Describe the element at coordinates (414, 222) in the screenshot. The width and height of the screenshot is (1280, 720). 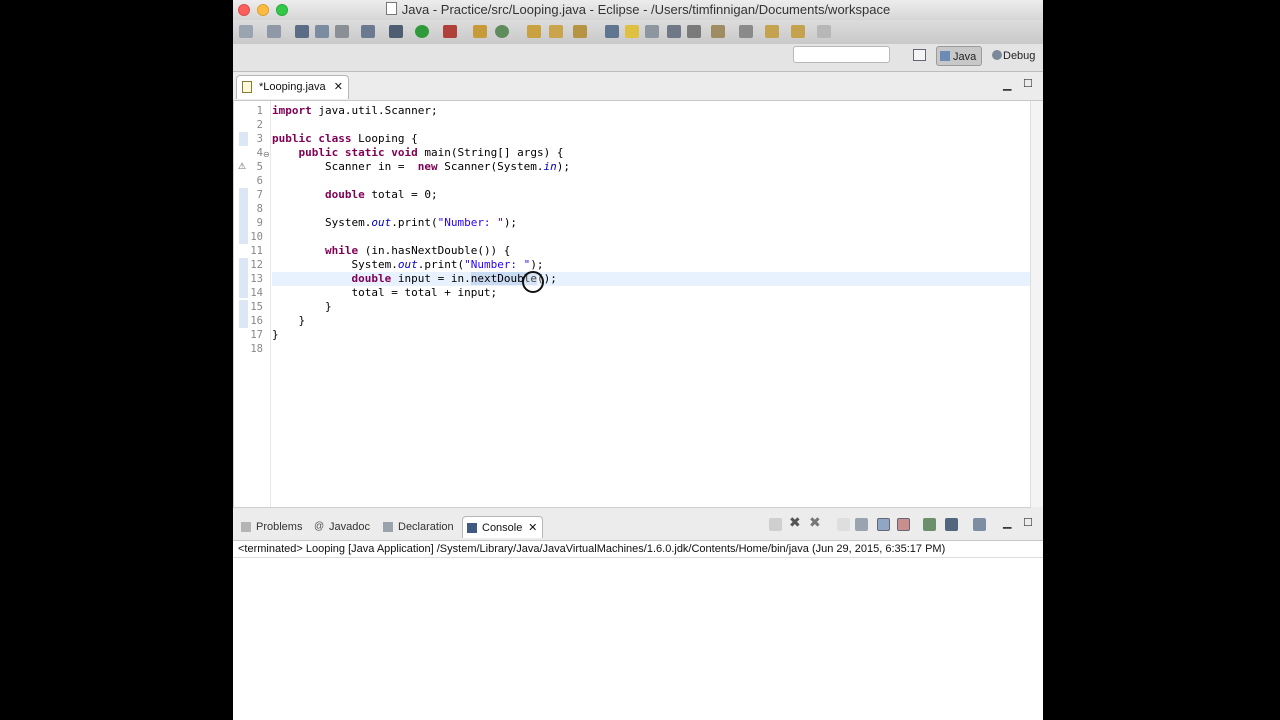
I see `code-text: .print(` at that location.